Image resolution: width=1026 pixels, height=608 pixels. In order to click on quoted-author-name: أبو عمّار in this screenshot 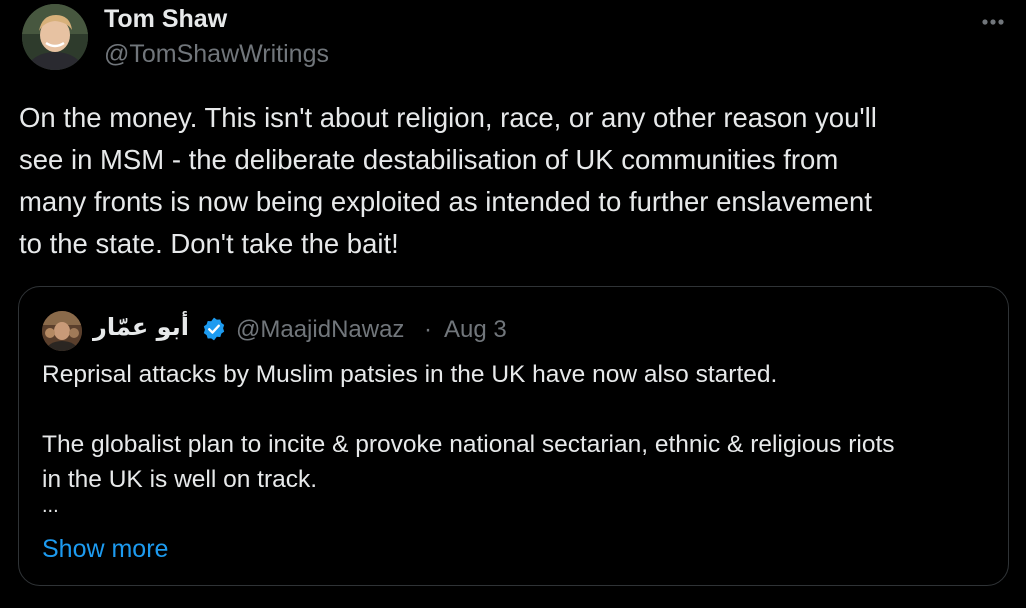, I will do `click(141, 327)`.